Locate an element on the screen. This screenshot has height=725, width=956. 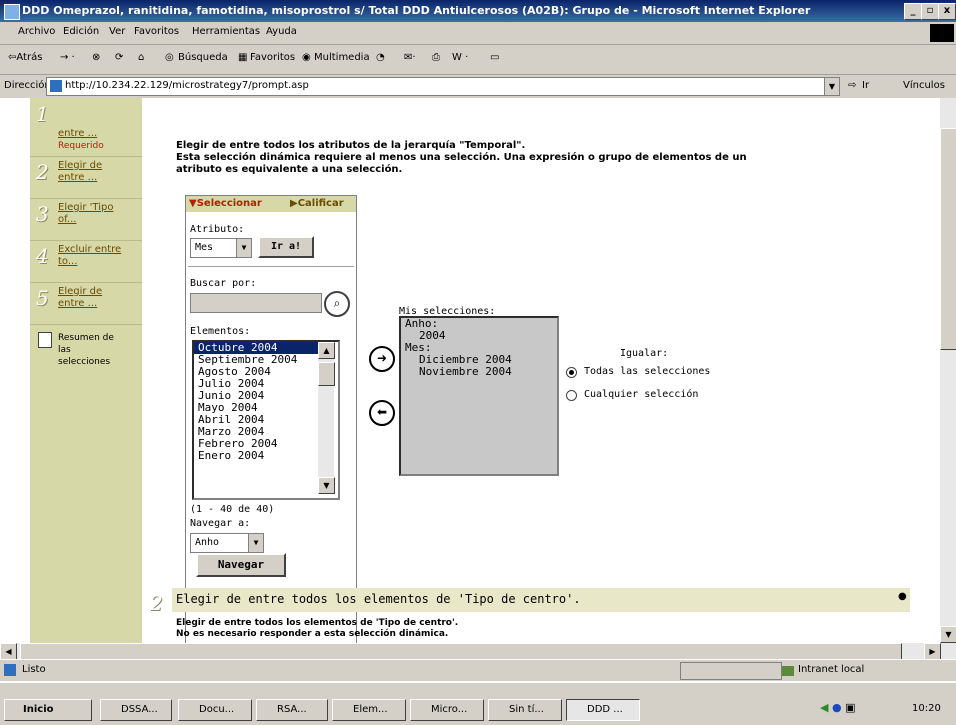
remove-arrow-icon: ⬅ is located at coordinates (382, 413).